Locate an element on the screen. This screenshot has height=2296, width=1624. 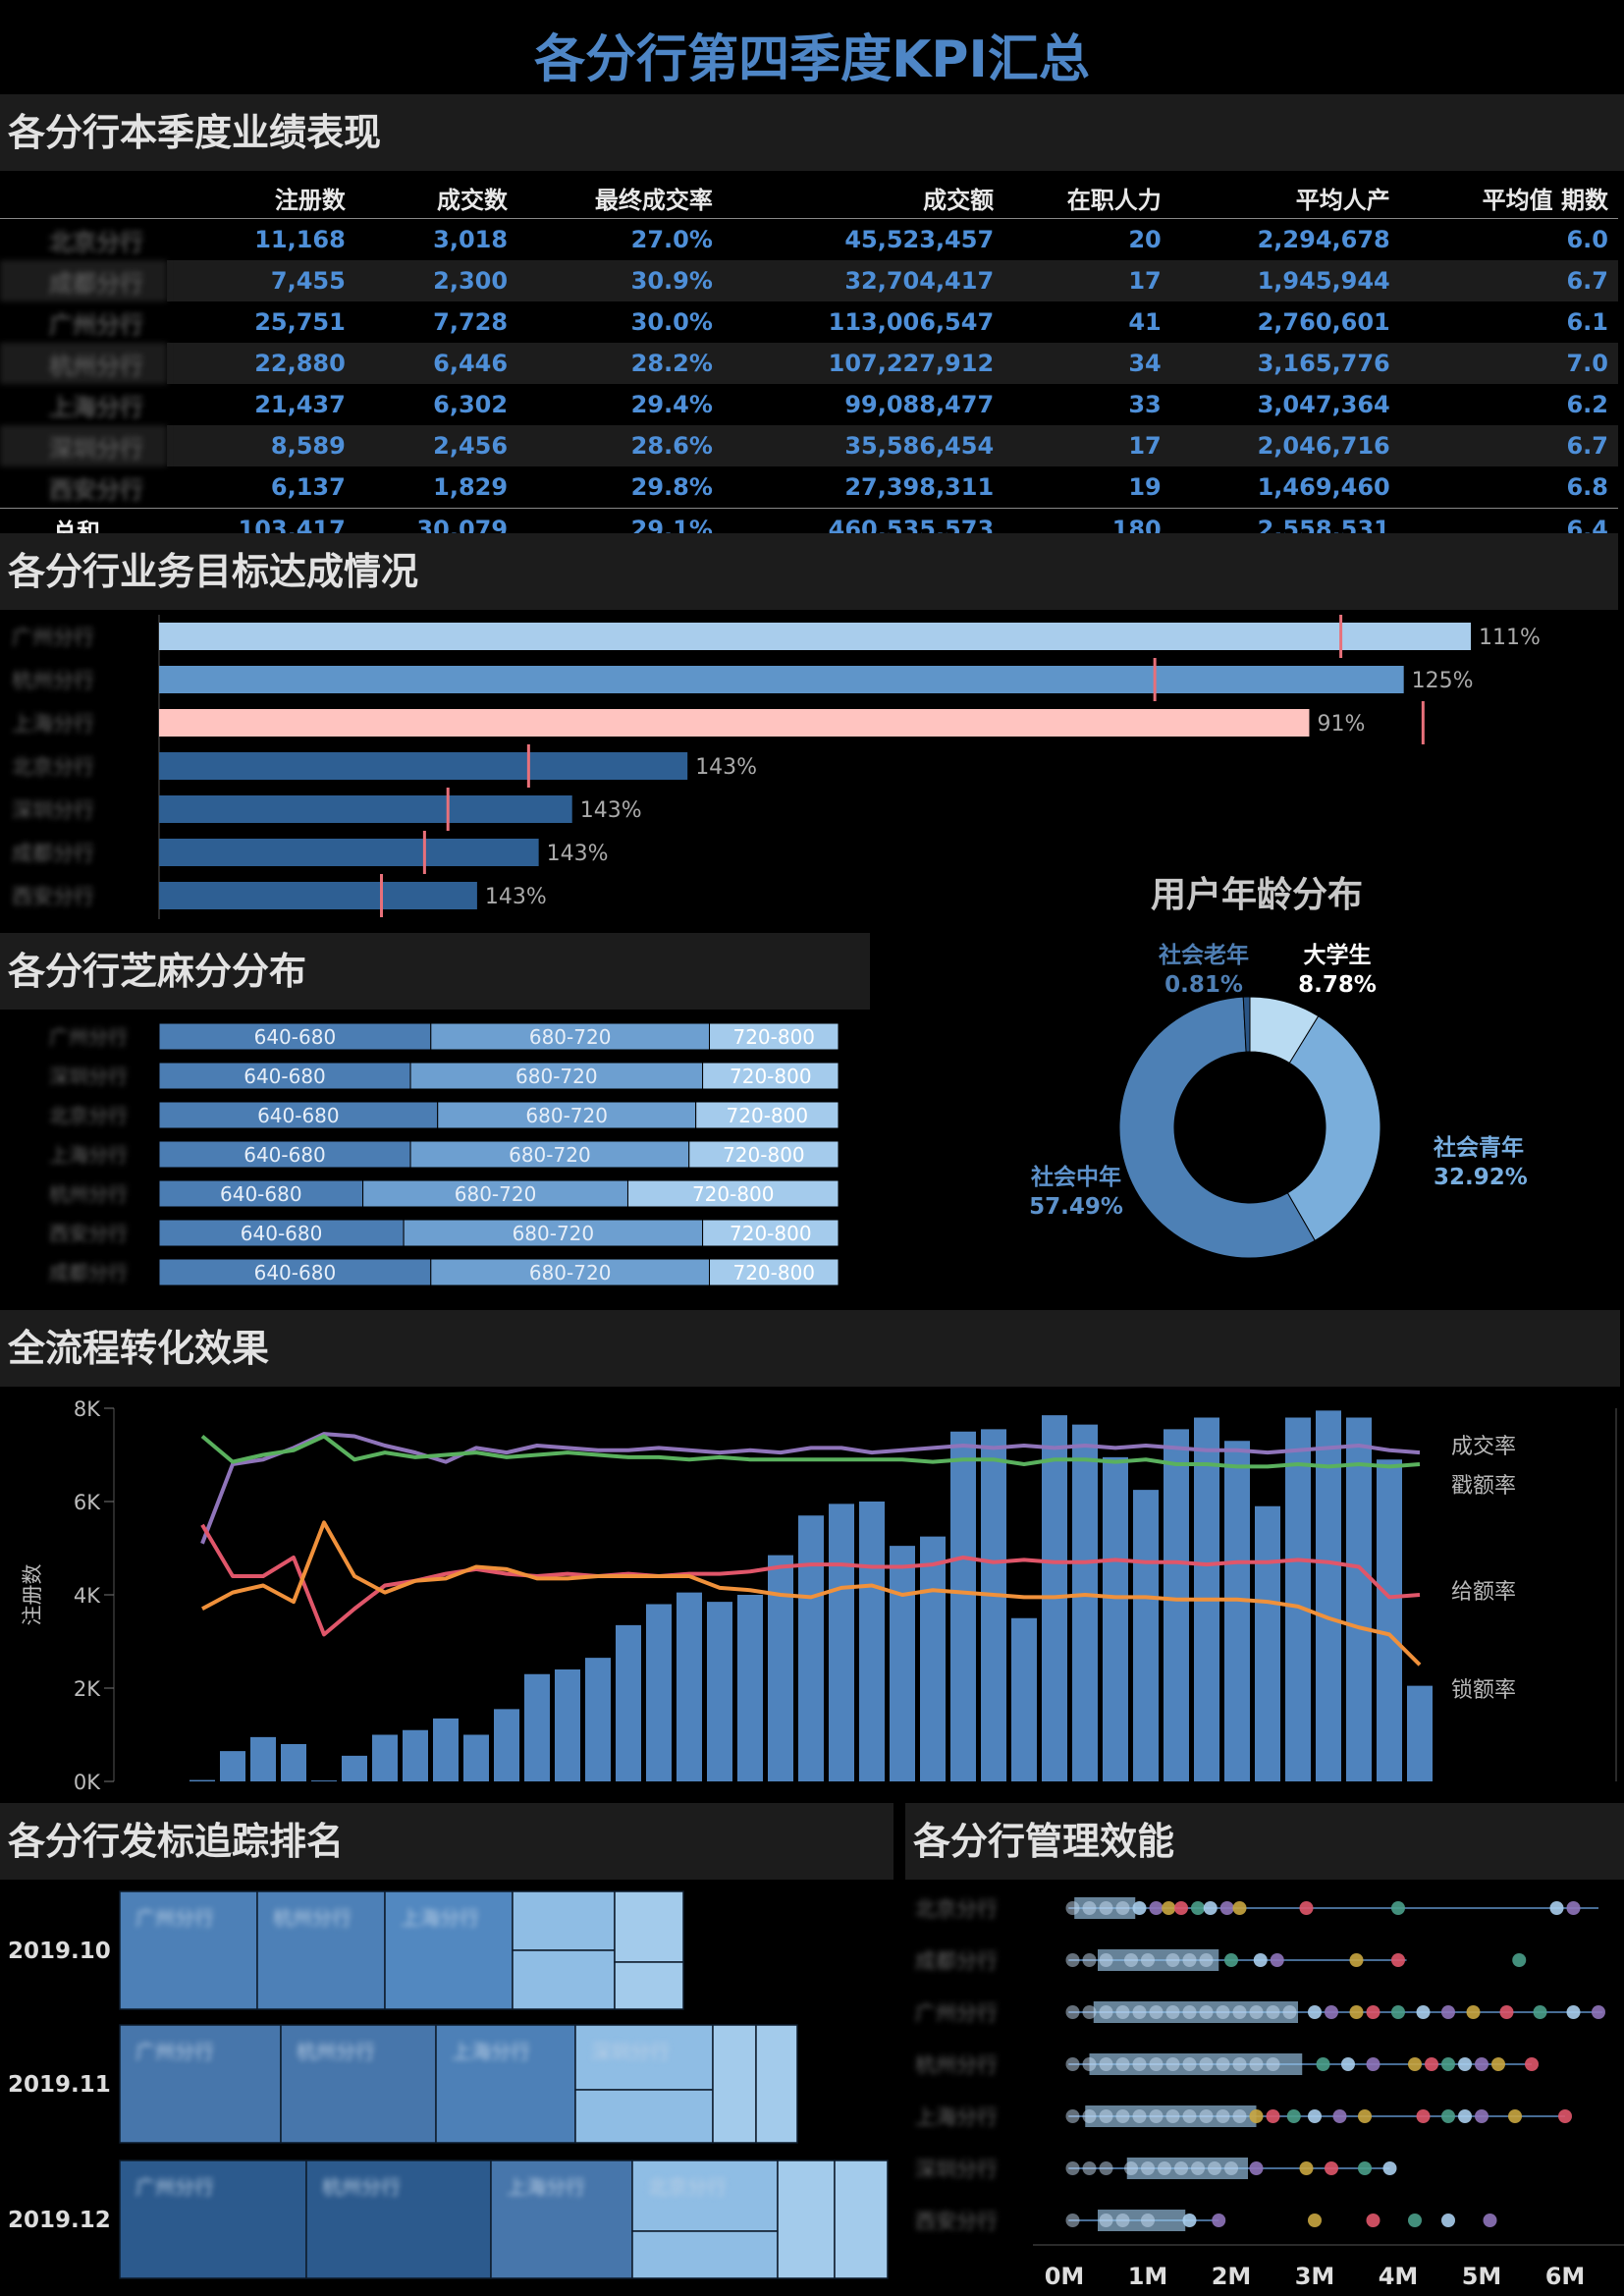
table-cell: 30.0% is located at coordinates (671, 322).